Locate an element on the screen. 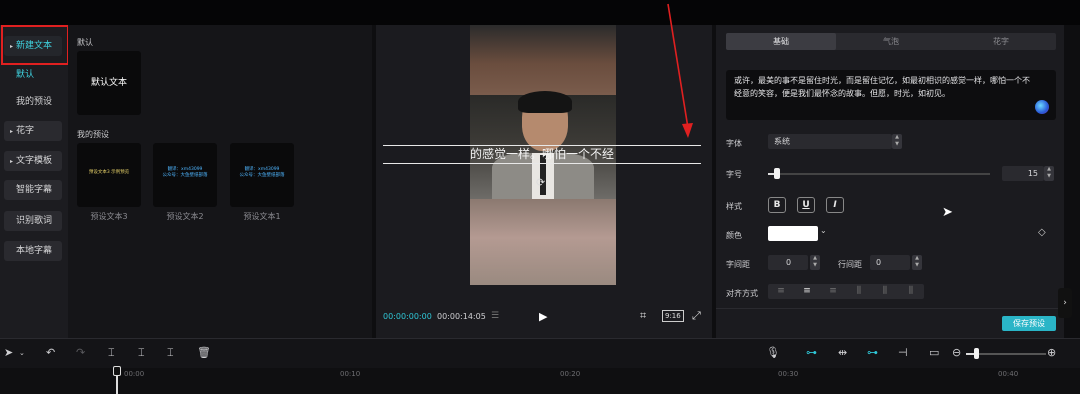 The image size is (1080, 394). nav-label: 文字模板 is located at coordinates (34, 161).